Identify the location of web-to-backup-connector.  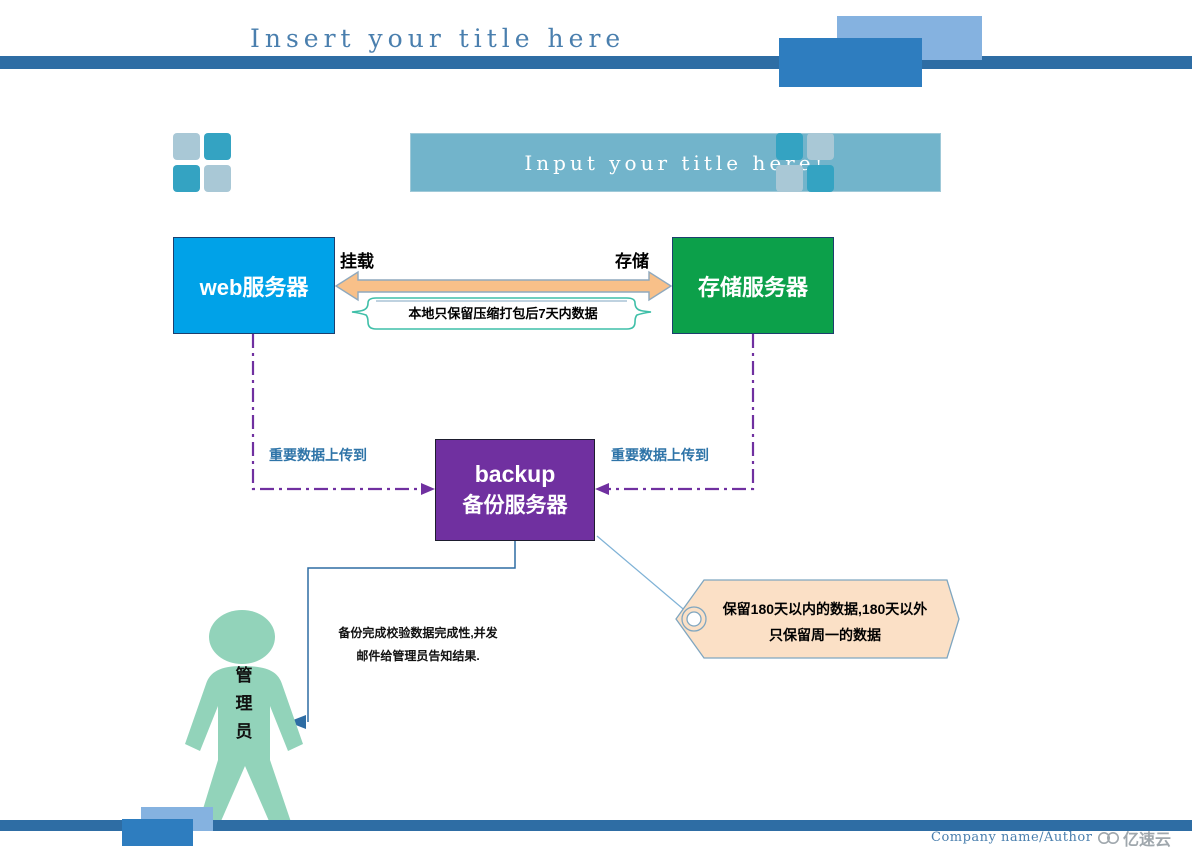
(337, 412).